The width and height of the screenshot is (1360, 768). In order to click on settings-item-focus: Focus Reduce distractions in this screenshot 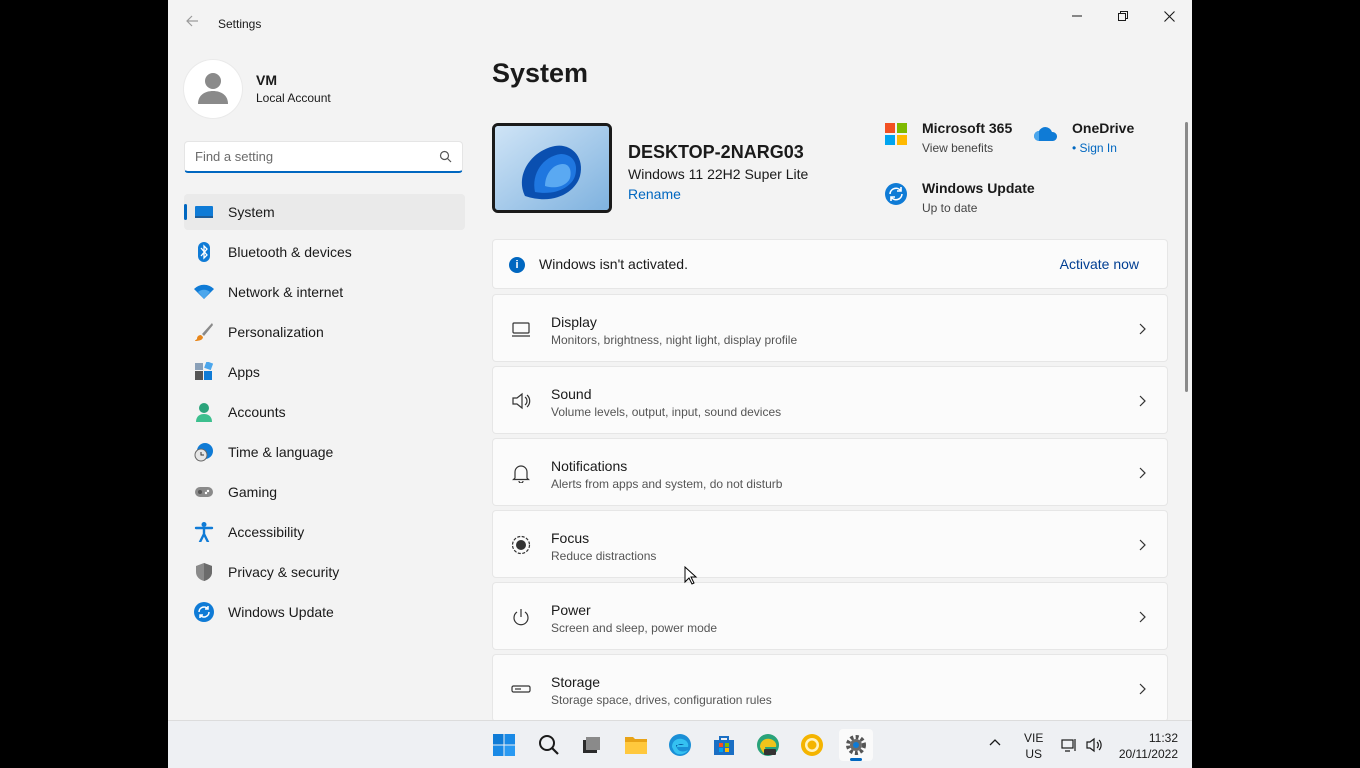, I will do `click(830, 544)`.